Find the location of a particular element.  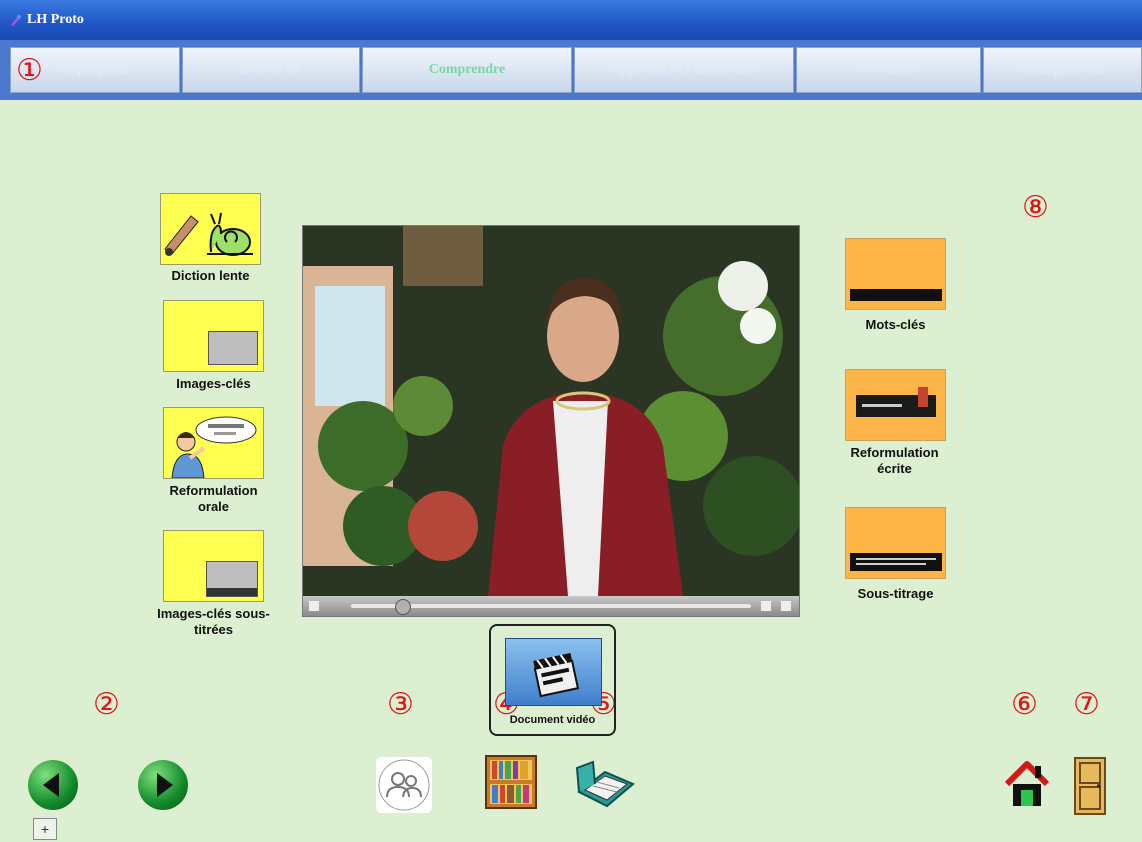

bookshelf-button is located at coordinates (511, 782).